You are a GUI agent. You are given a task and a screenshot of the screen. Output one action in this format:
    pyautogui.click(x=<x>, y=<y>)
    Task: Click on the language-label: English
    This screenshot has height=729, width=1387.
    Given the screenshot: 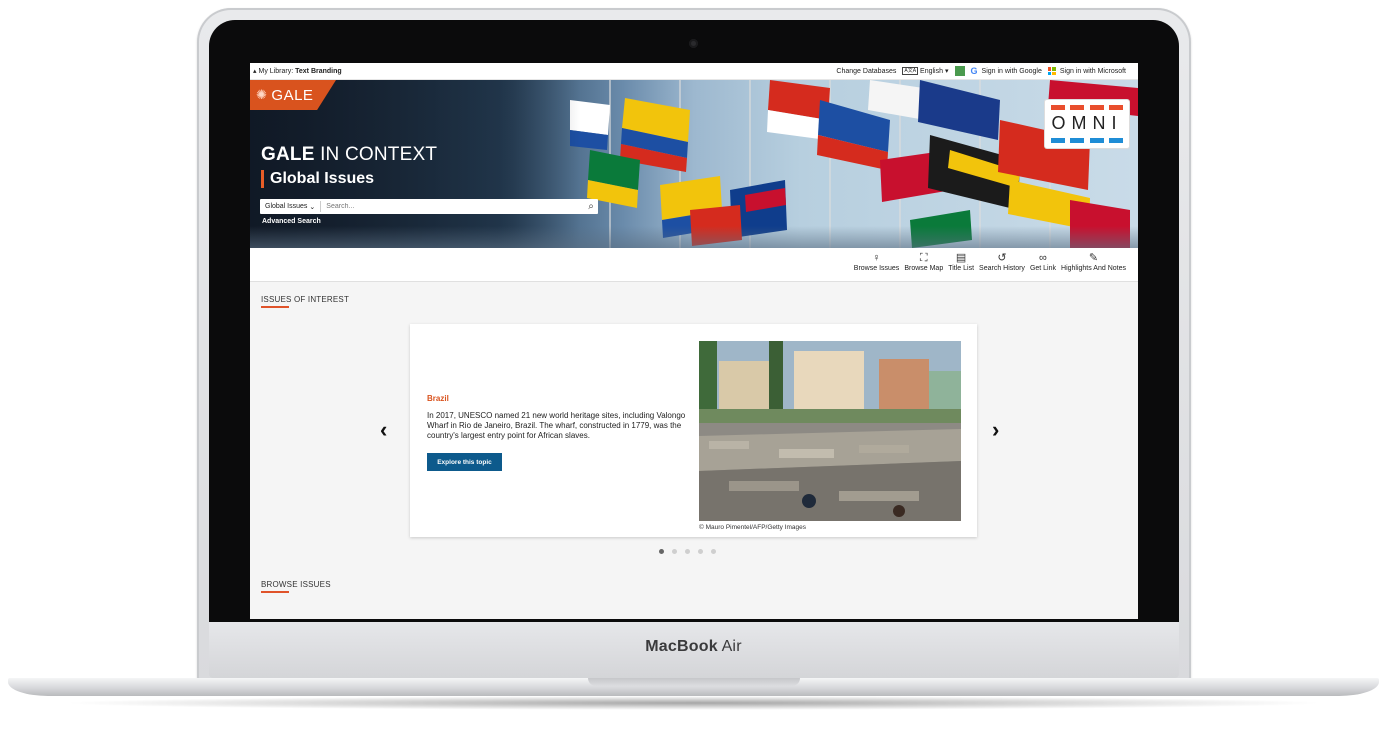 What is the action you would take?
    pyautogui.click(x=931, y=71)
    